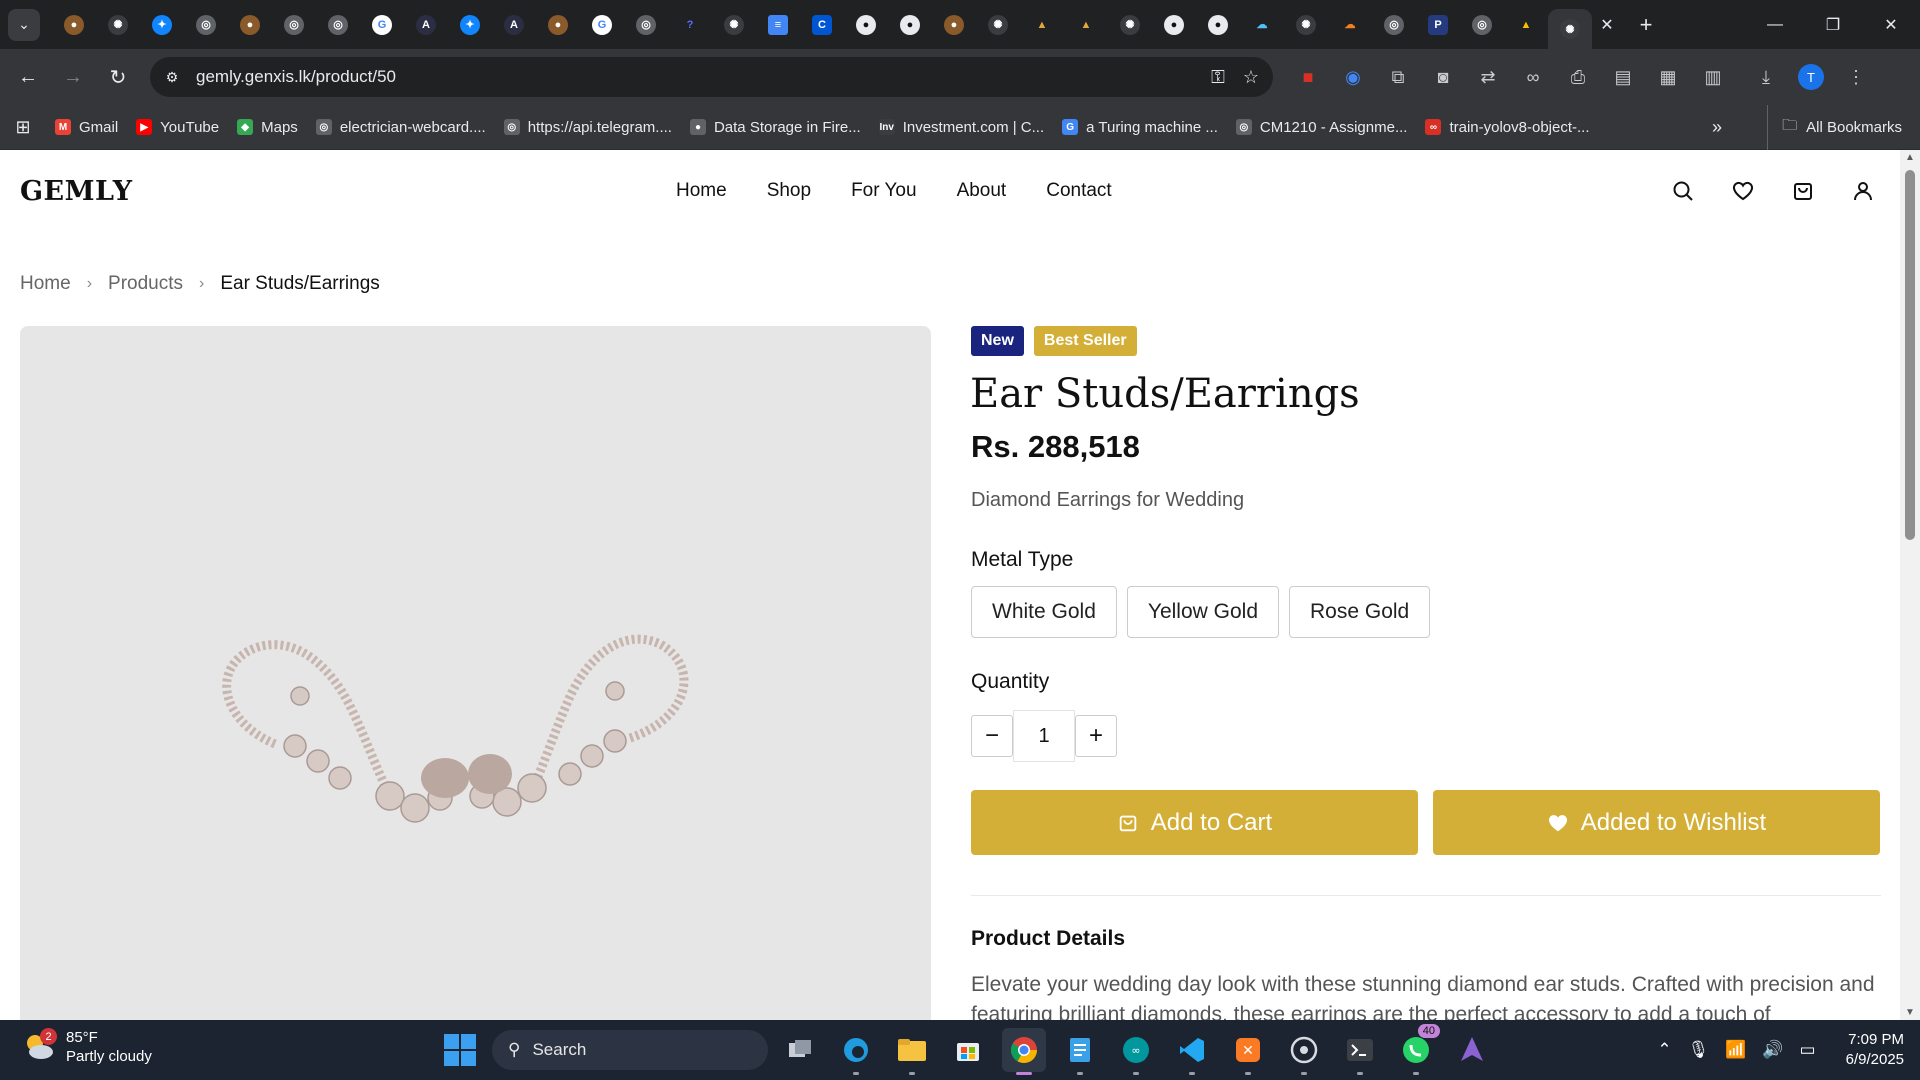 The width and height of the screenshot is (1920, 1080). I want to click on wishlist-button: Added to Wishlist, so click(1656, 822).